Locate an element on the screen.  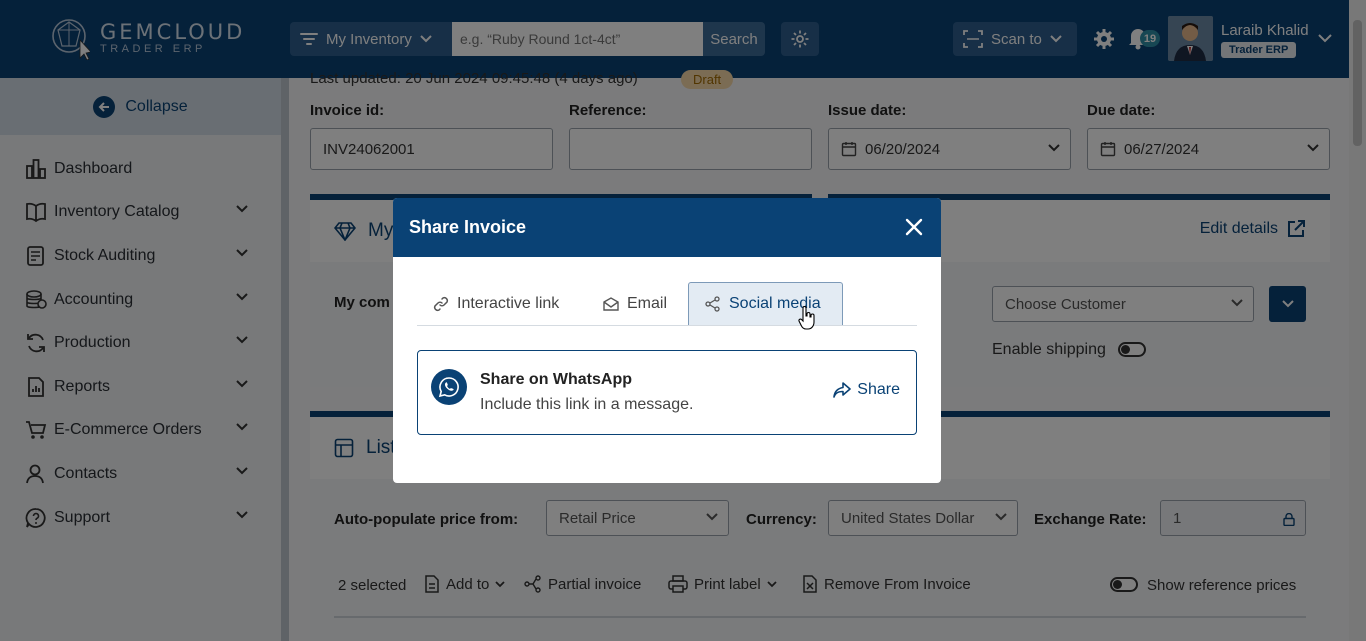
whatsapp-icon is located at coordinates (449, 387).